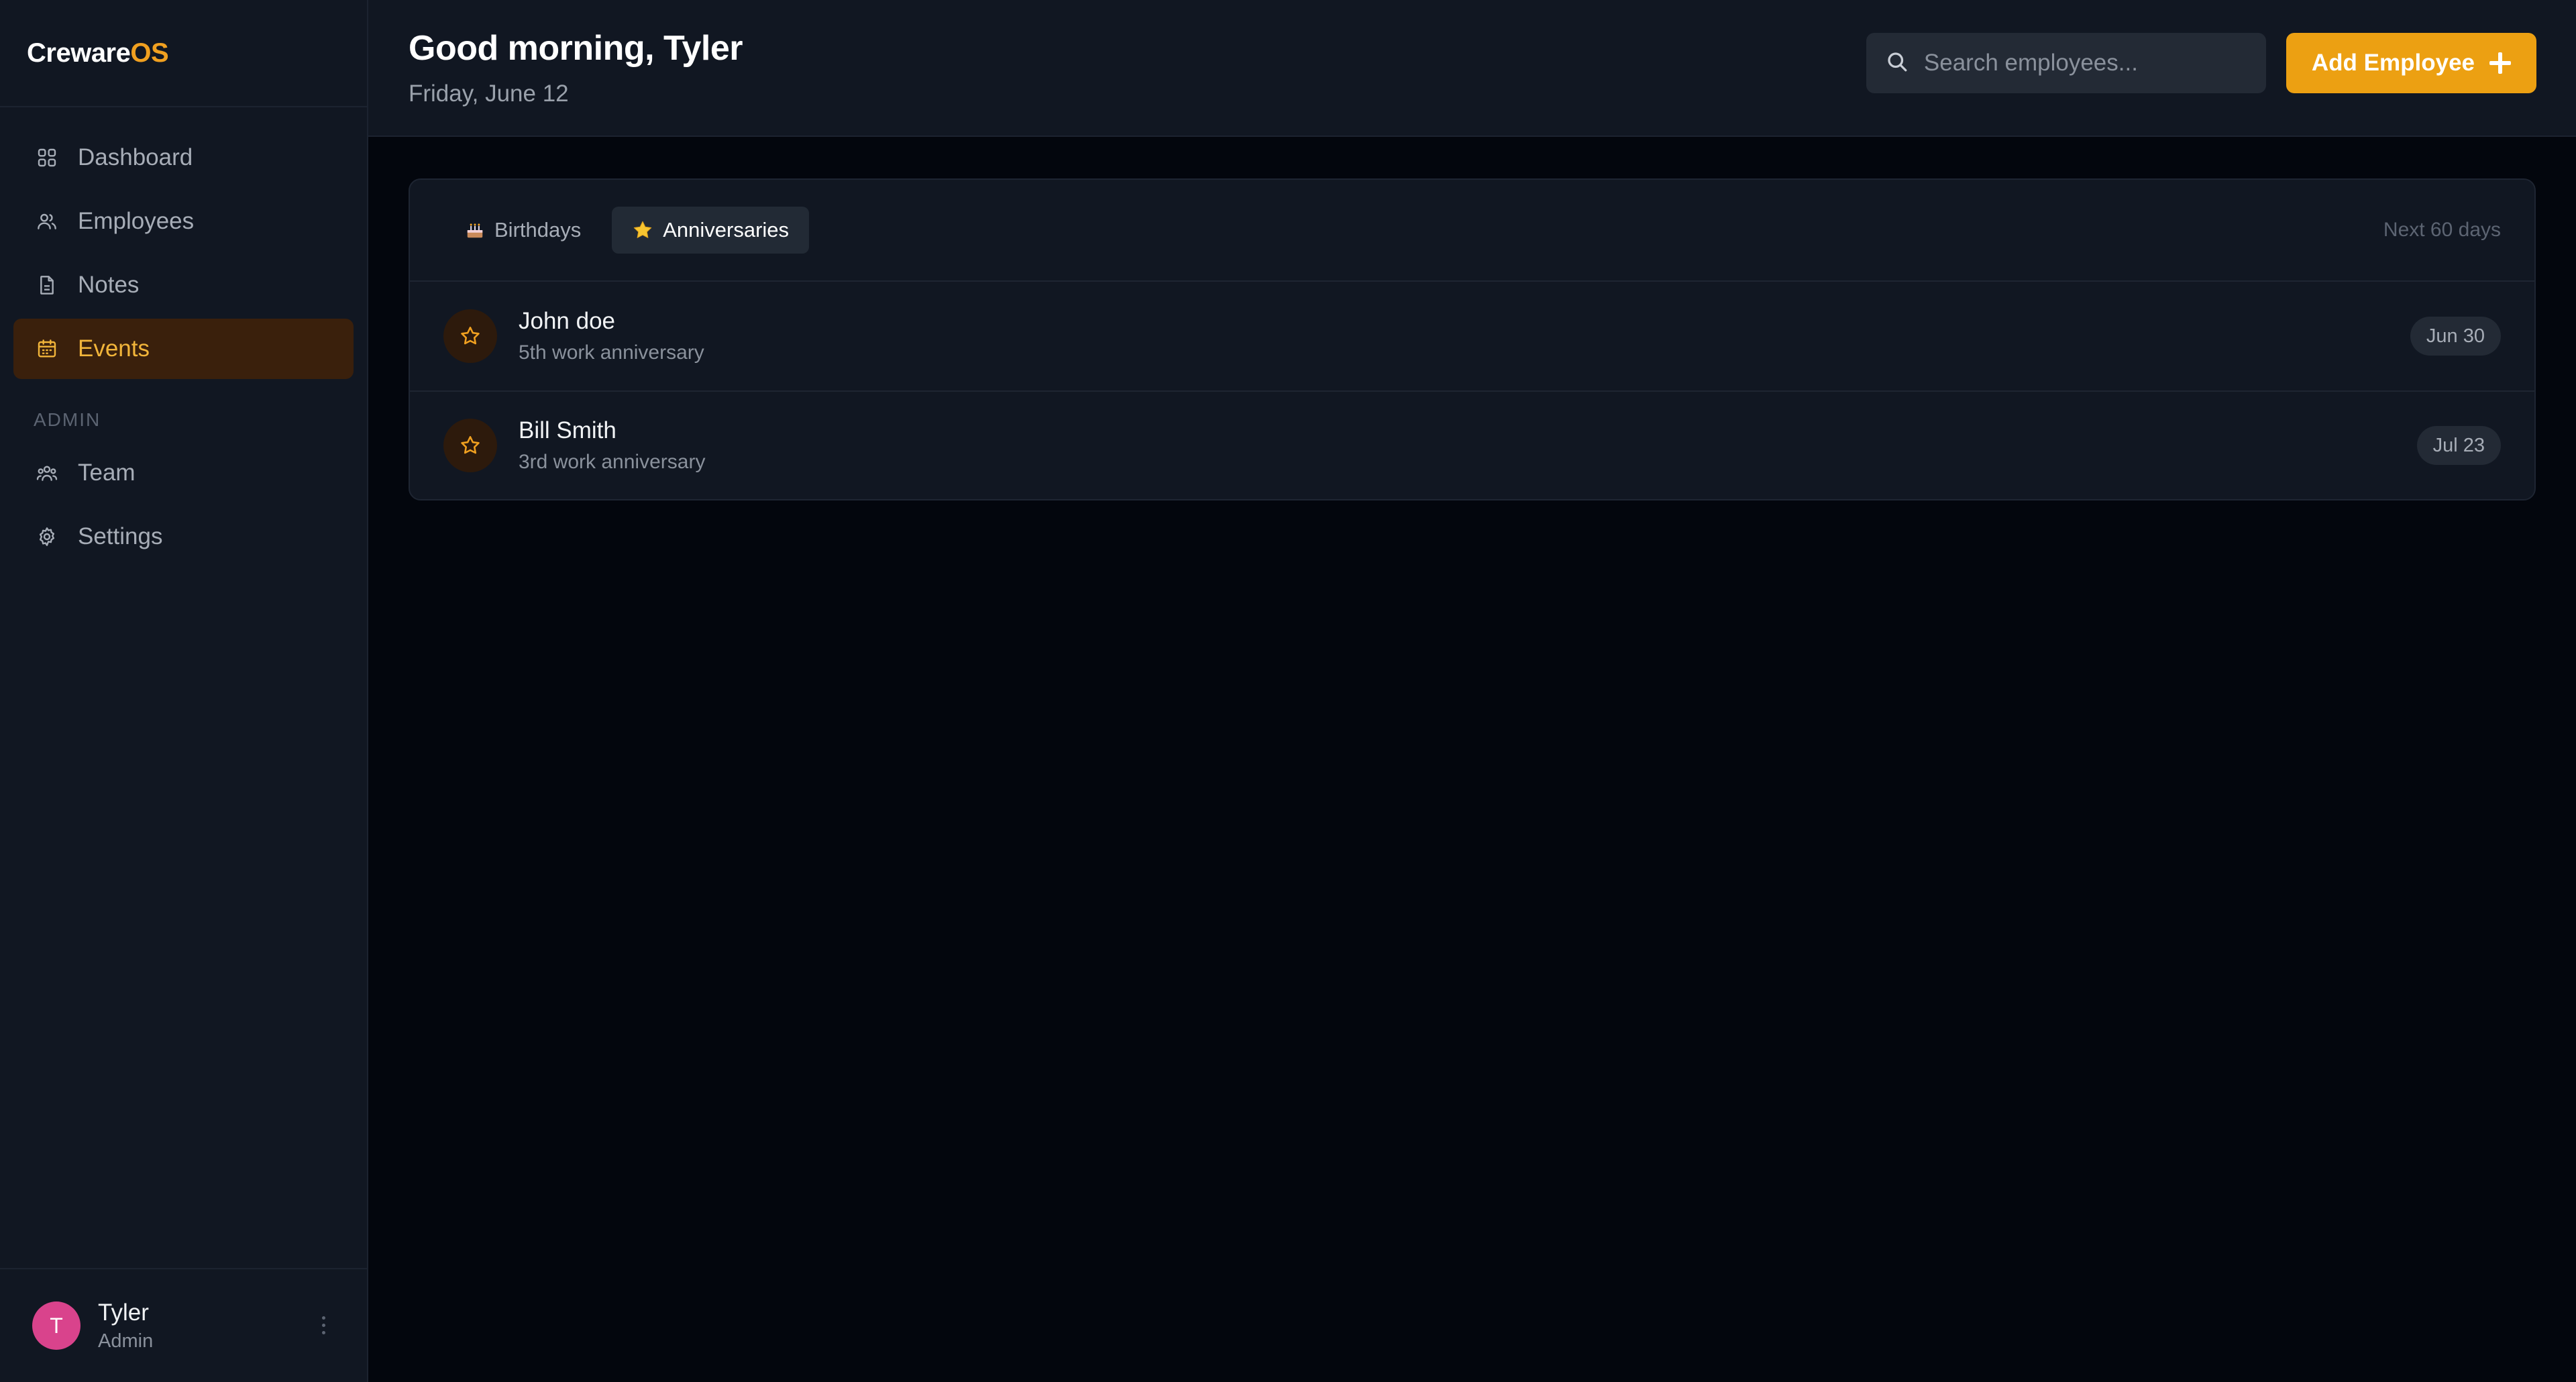 This screenshot has width=2576, height=1382. What do you see at coordinates (114, 348) in the screenshot?
I see `sidebar-item-label: Events` at bounding box center [114, 348].